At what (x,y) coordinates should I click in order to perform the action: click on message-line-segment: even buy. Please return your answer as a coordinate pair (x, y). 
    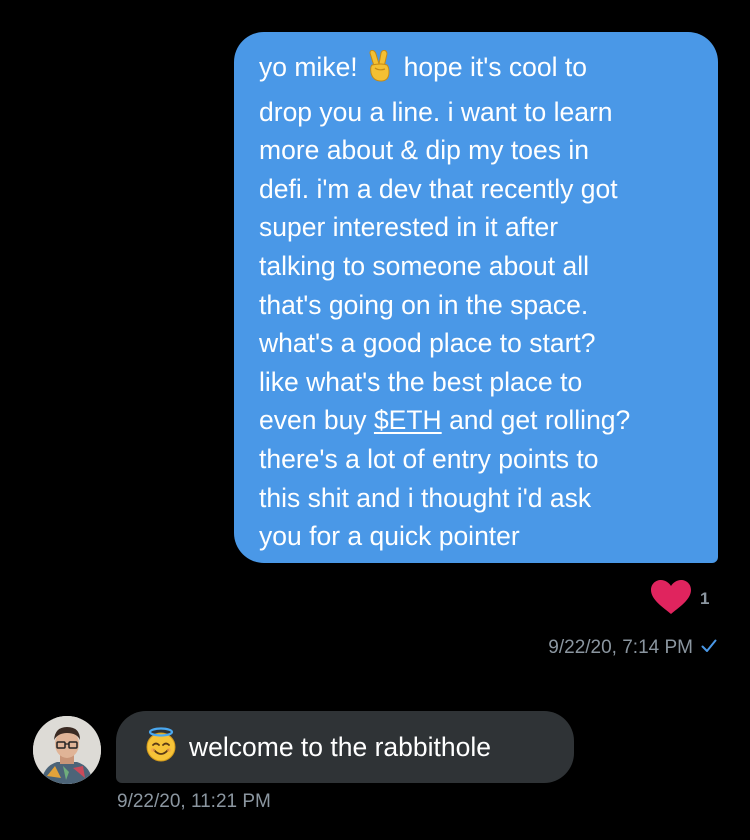
    Looking at the image, I should click on (313, 420).